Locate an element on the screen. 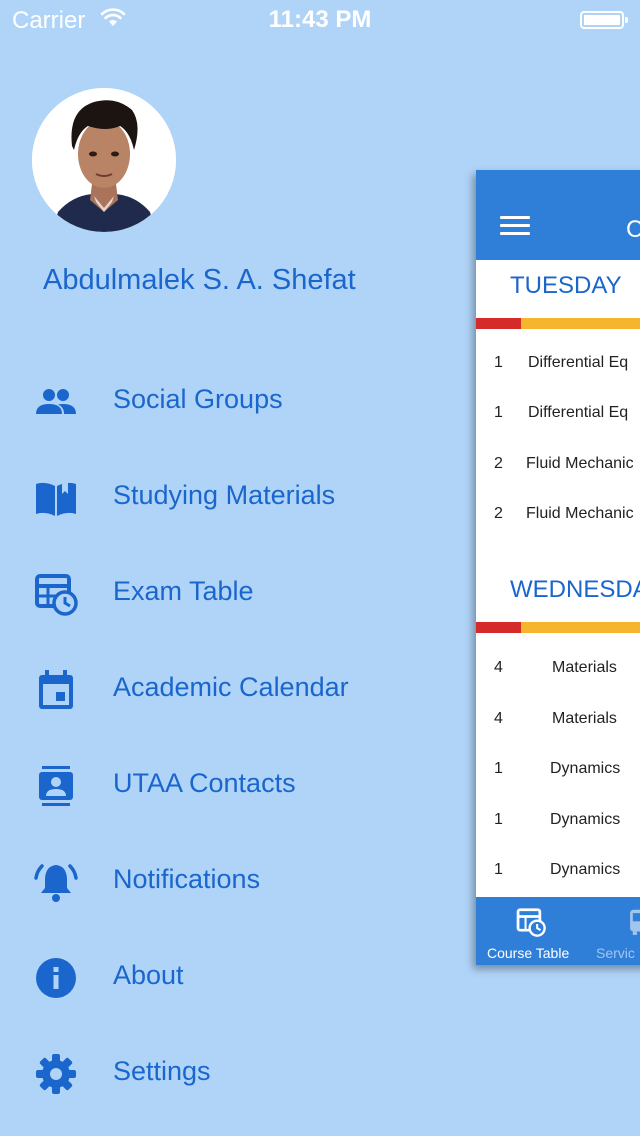 The height and width of the screenshot is (1136, 640). bell-icon is located at coordinates (56, 883).